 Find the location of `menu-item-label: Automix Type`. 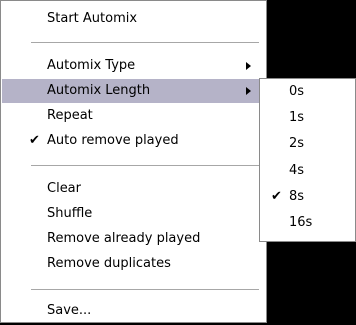

menu-item-label: Automix Type is located at coordinates (91, 65).